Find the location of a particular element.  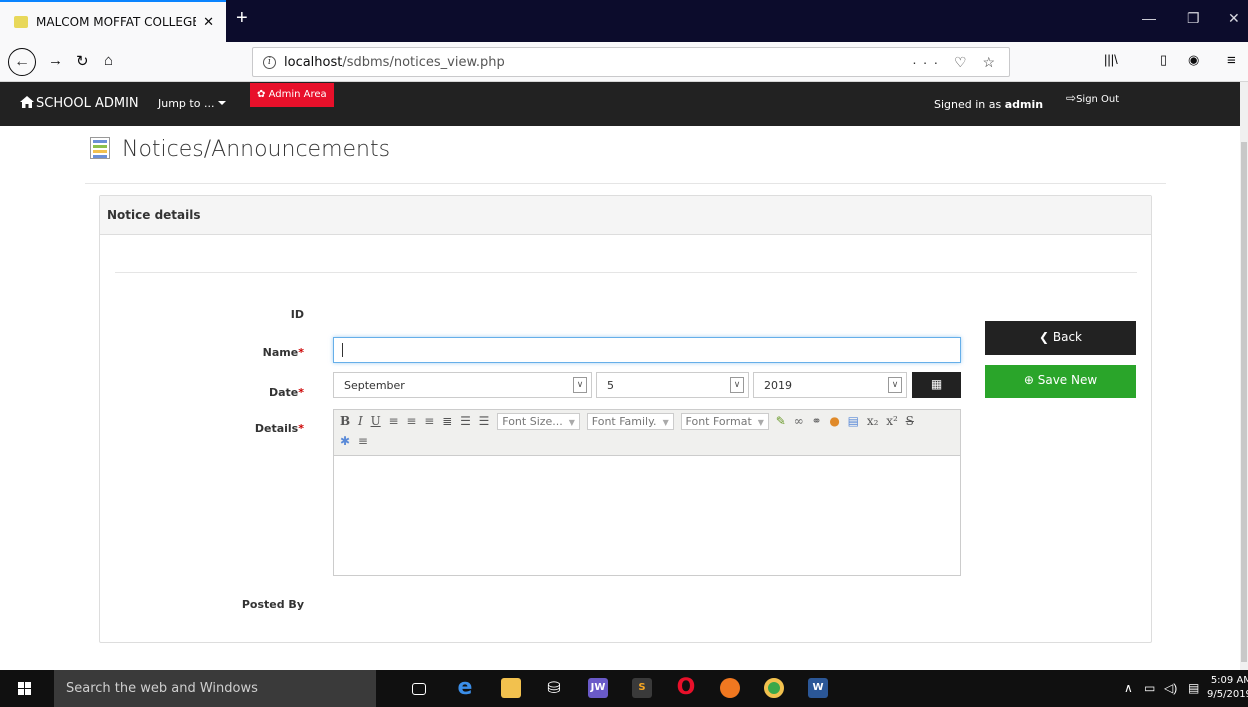

name-label: Name* is located at coordinates (283, 352).